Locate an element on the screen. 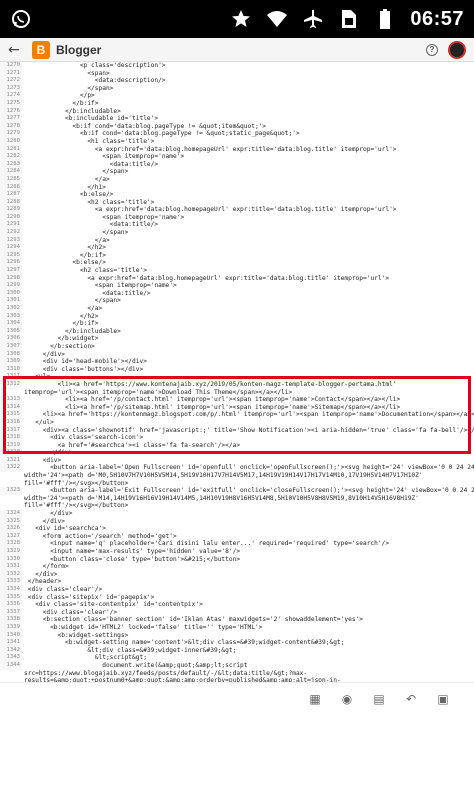  code-text: </a> is located at coordinates (67, 179).